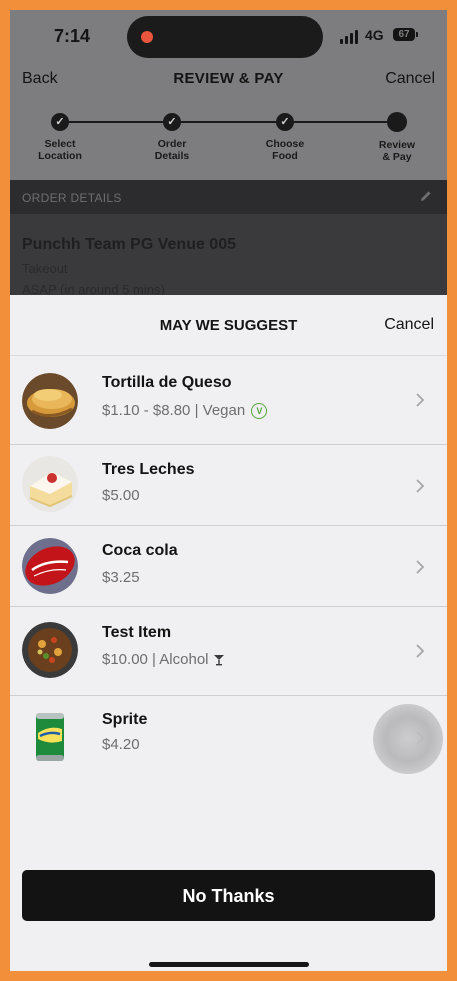 The width and height of the screenshot is (457, 981). I want to click on suggestion-item-tres-leches: Tres Leches $5.00, so click(228, 485).